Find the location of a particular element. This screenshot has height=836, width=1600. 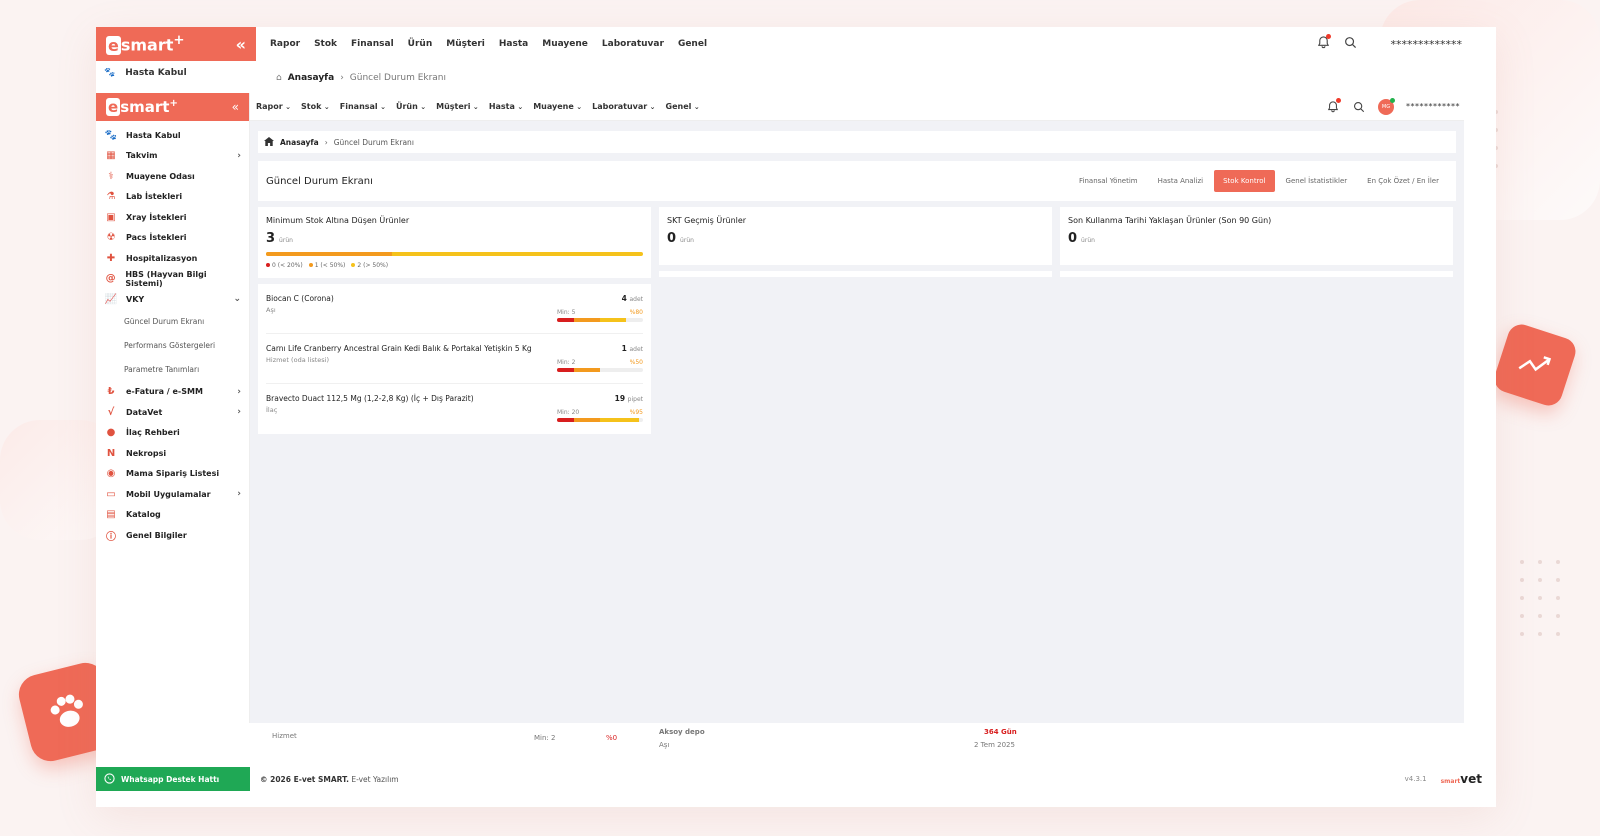

sidebar-item-stethoscope: ⚕ Muayene Odası is located at coordinates (172, 176).